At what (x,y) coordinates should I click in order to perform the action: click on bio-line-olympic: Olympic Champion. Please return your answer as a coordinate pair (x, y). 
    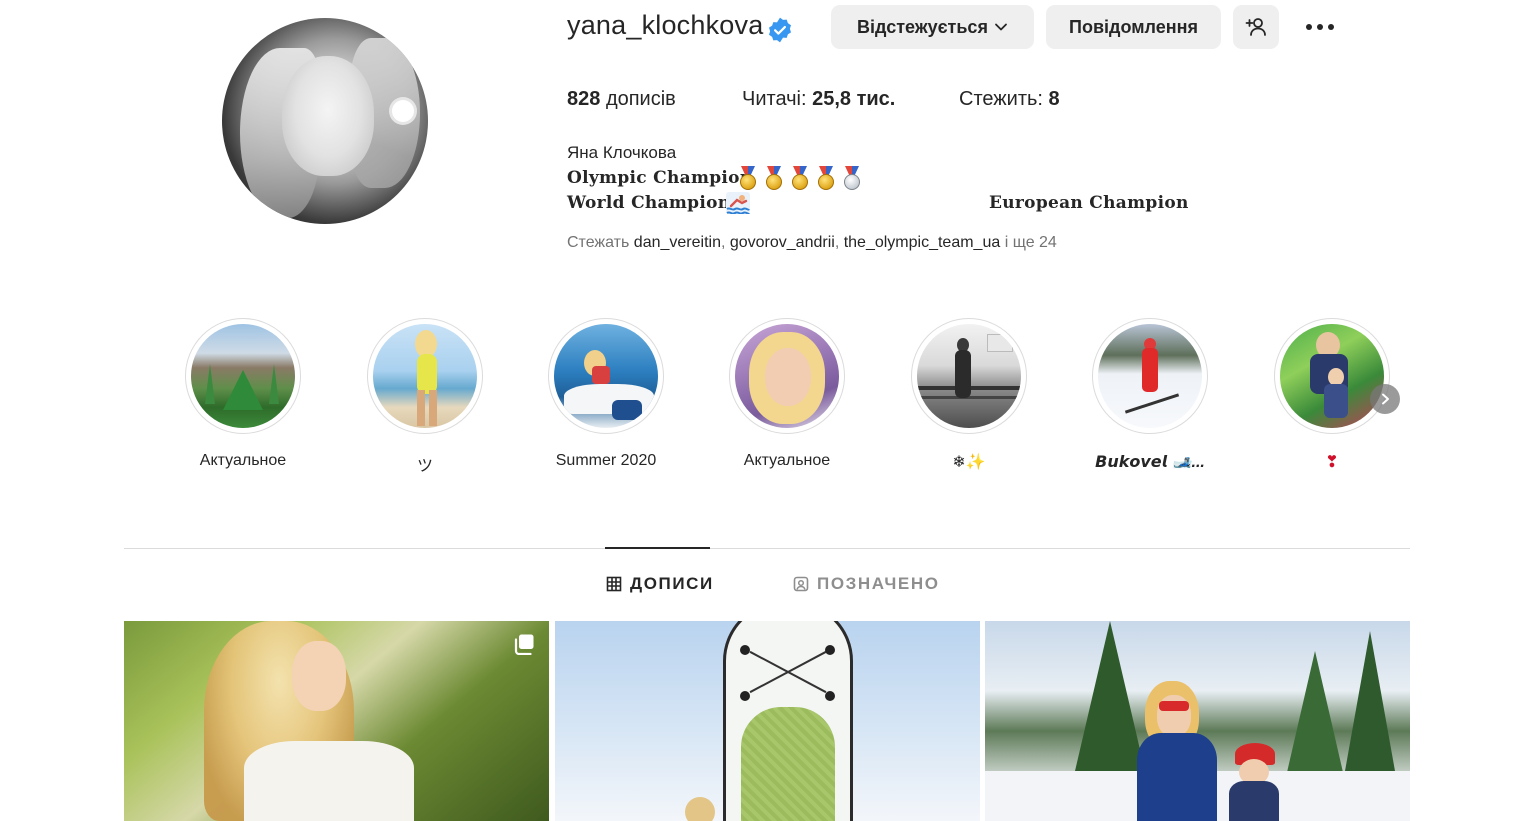
    Looking at the image, I should click on (660, 178).